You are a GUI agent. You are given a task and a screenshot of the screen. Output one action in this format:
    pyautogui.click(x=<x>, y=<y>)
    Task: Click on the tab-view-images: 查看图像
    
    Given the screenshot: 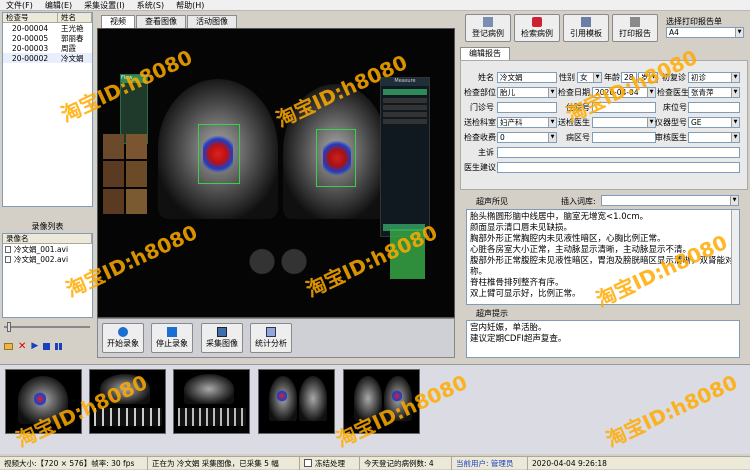 What is the action you would take?
    pyautogui.click(x=161, y=21)
    